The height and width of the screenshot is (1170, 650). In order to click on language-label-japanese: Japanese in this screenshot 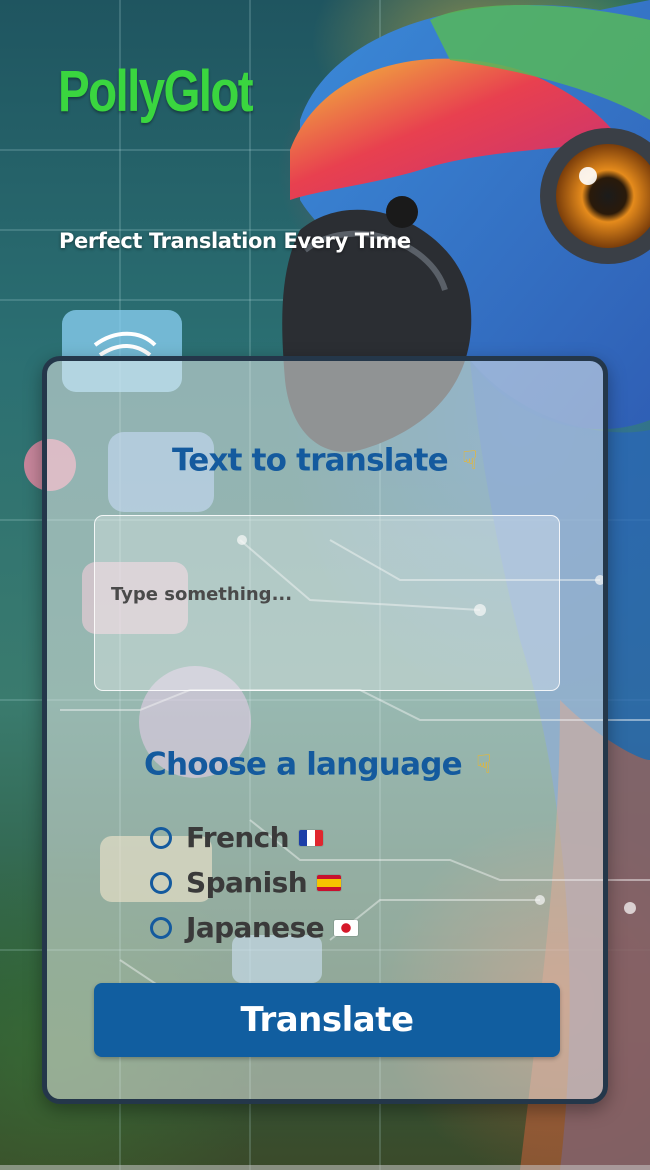, I will do `click(255, 927)`.